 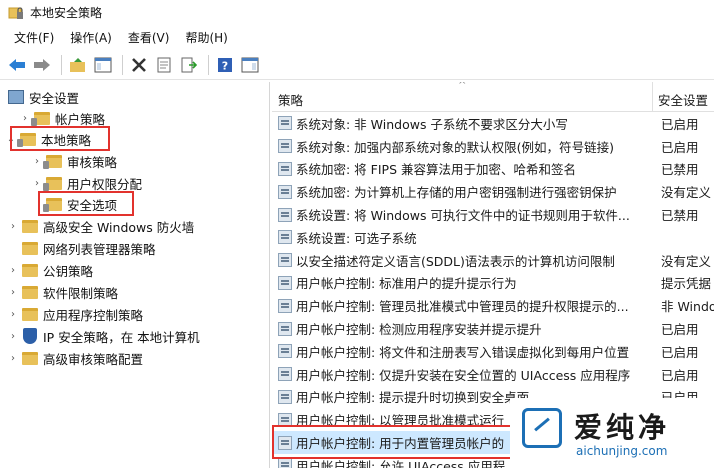 I want to click on table-row: 用户帐户控制: 仅提升安装在安全位置的 UIAccess 应用程序 已启用, so click(x=493, y=374).